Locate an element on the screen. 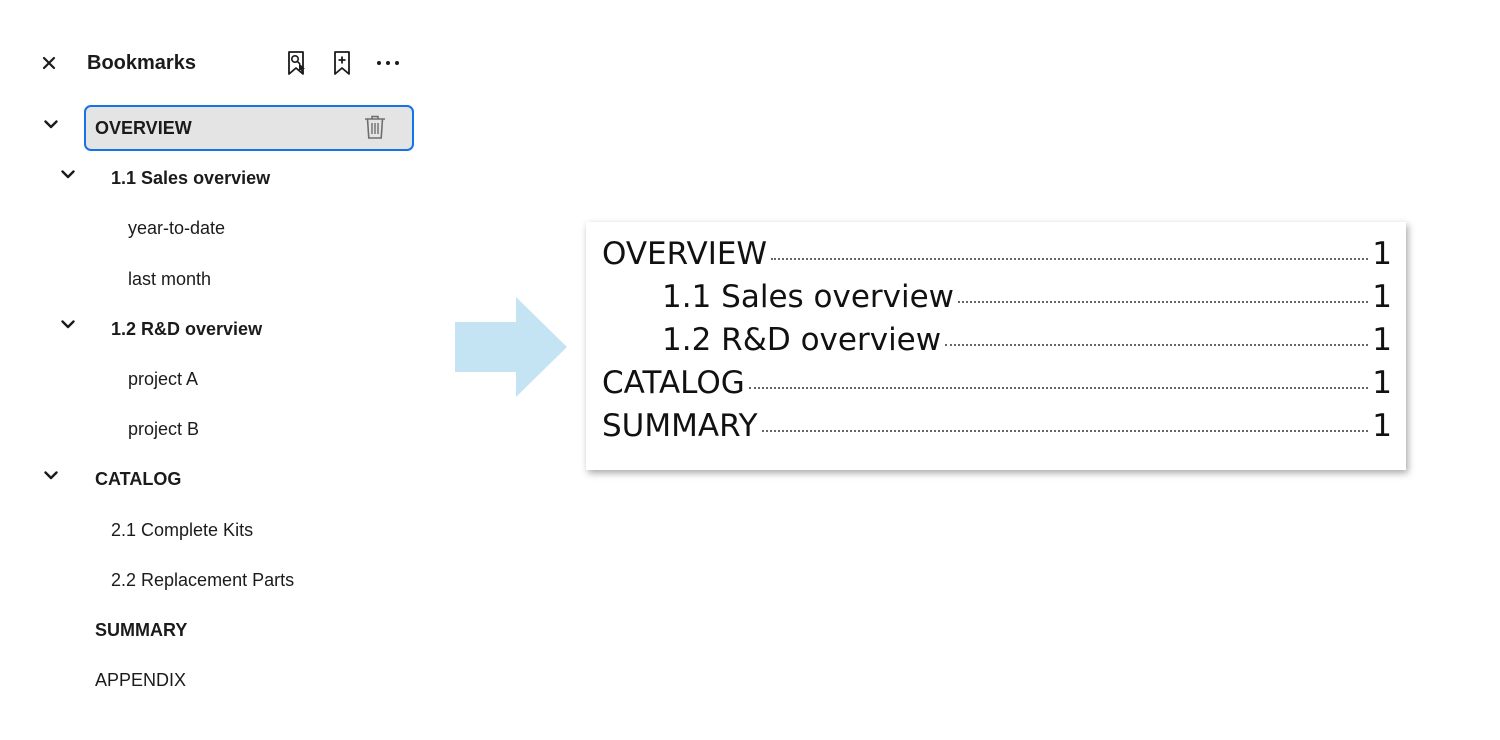 This screenshot has width=1500, height=740. bookmark-label: CATALOG is located at coordinates (138, 479).